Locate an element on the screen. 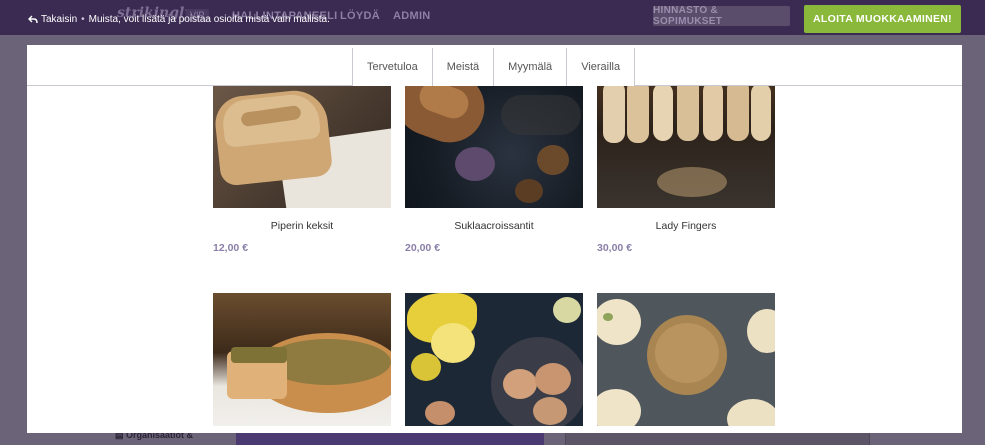 The width and height of the screenshot is (985, 445). nav-admin: ADMIN is located at coordinates (412, 16).